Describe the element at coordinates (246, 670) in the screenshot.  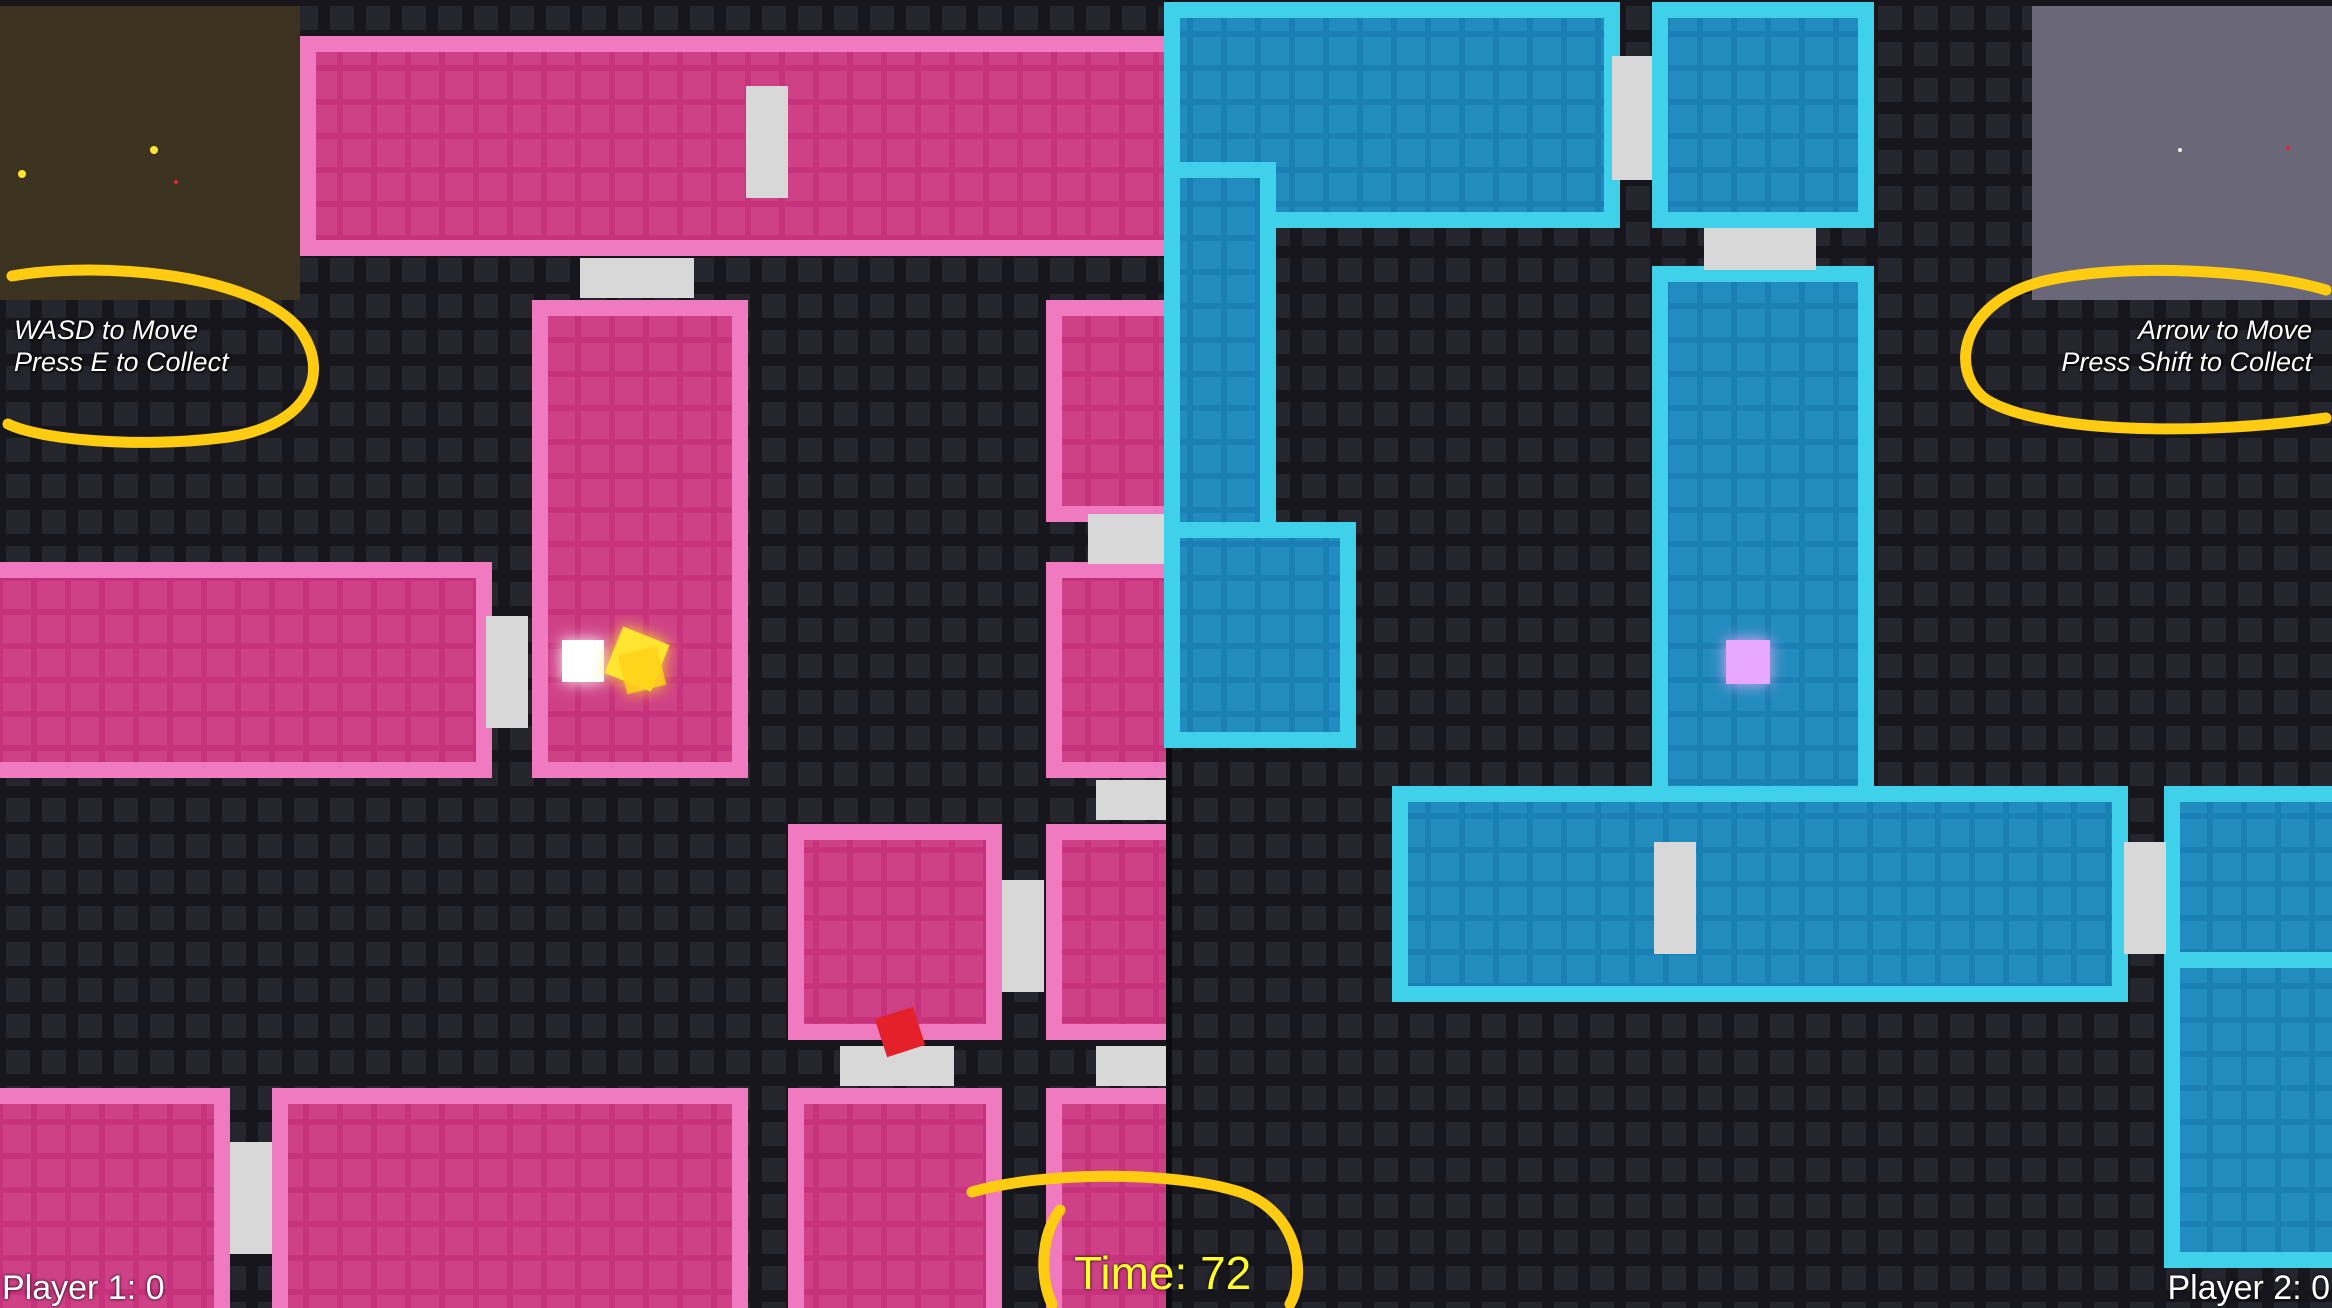
I see `pink-room-left` at that location.